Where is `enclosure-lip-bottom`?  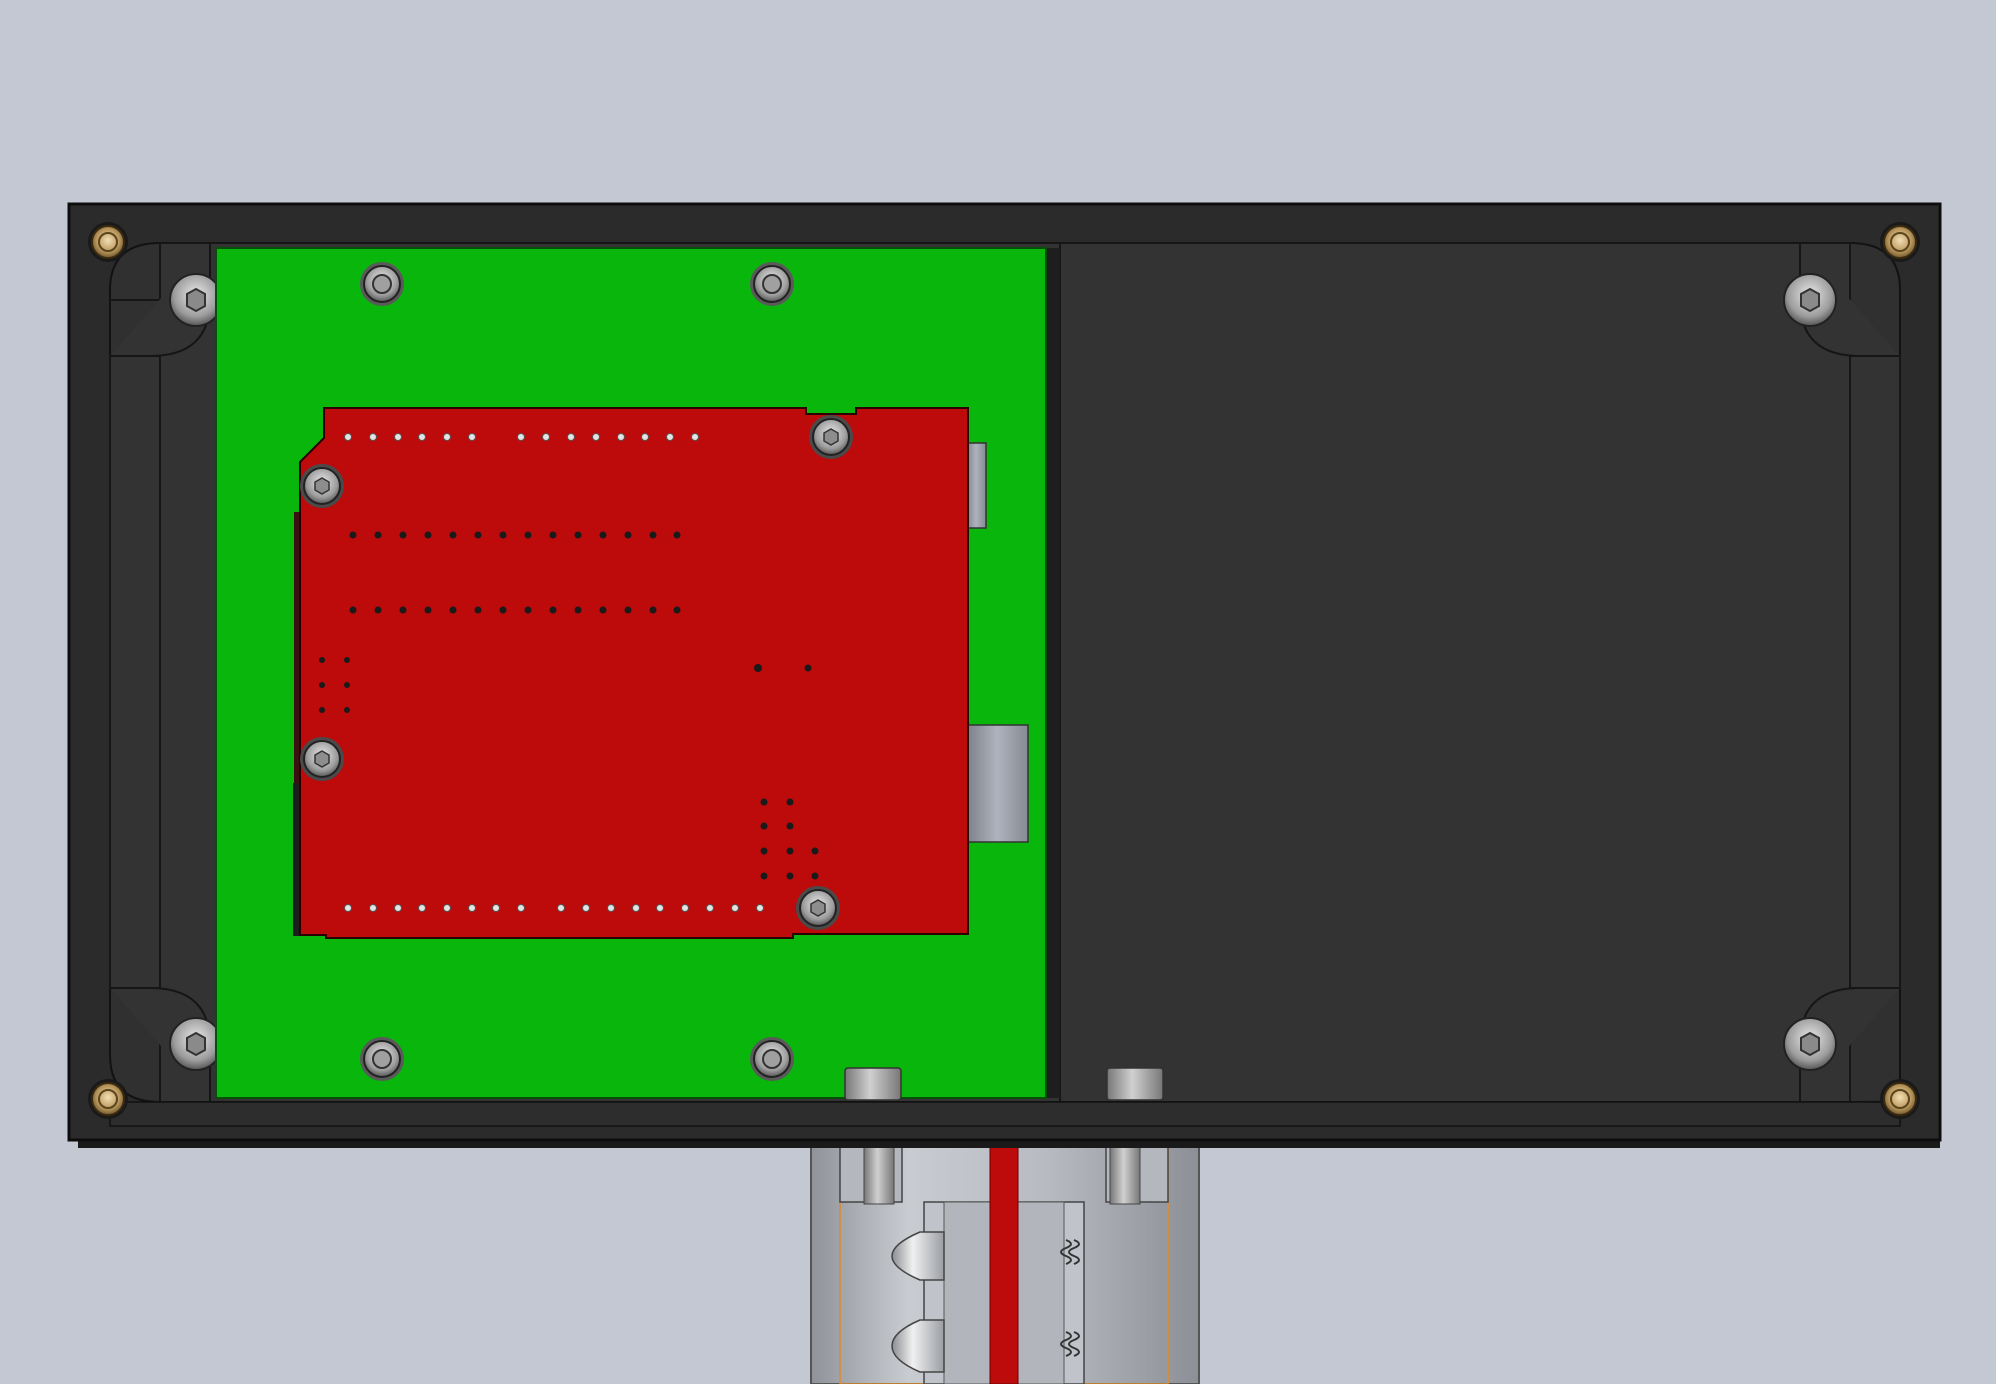
enclosure-lip-bottom is located at coordinates (1005, 1114).